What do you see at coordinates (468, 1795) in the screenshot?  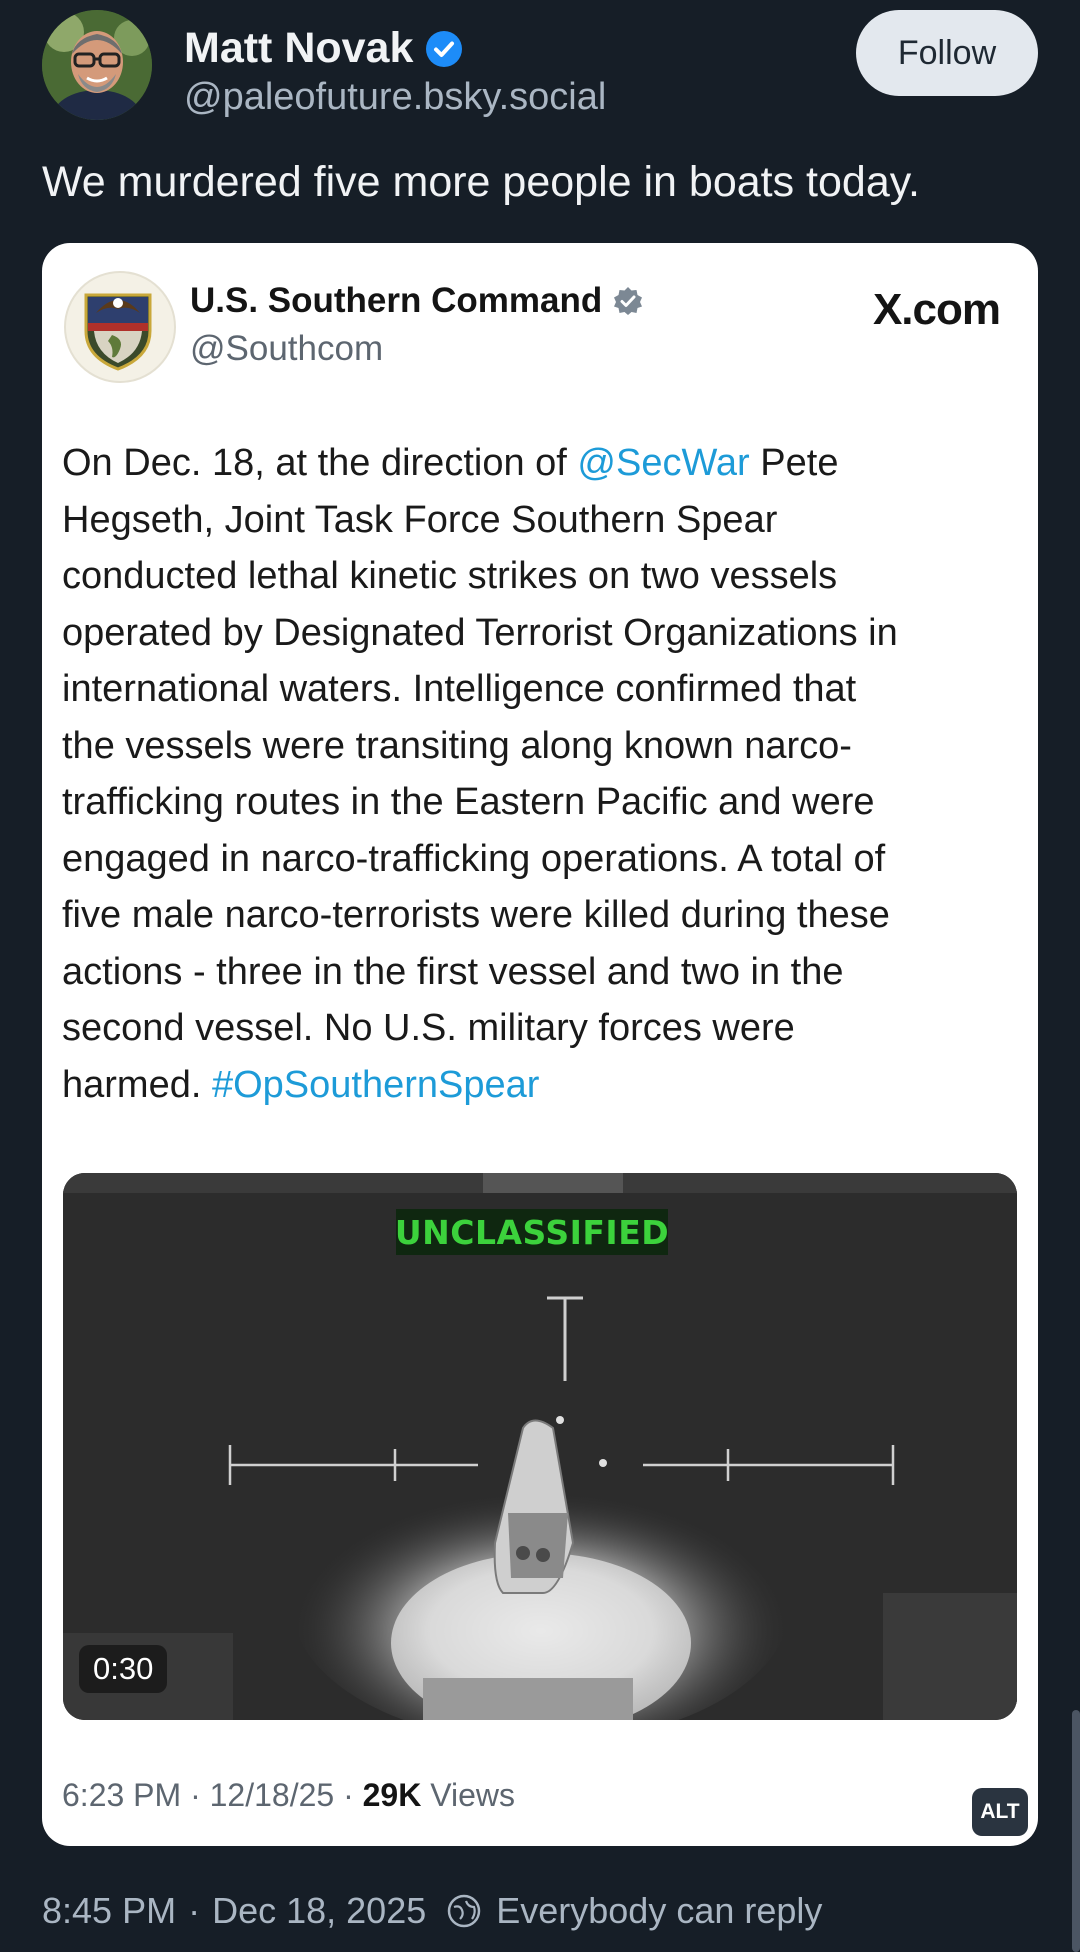 I see `views-label: Views` at bounding box center [468, 1795].